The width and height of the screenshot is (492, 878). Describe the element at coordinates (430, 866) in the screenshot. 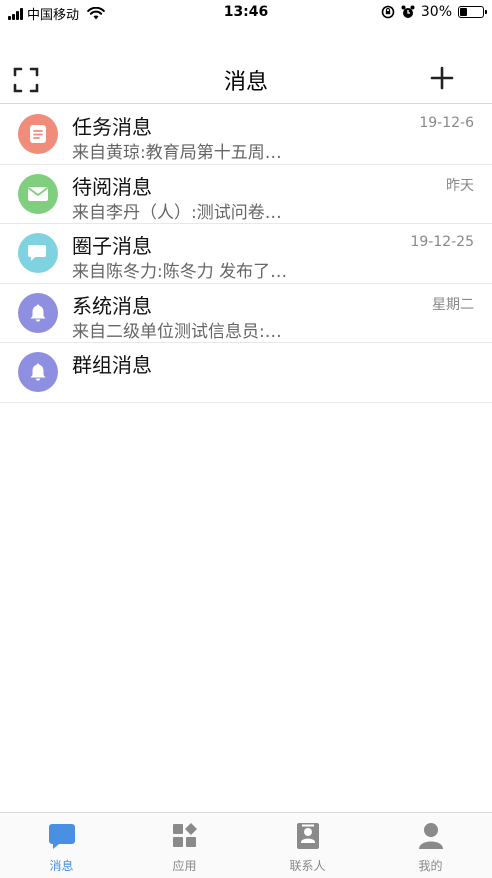

I see `tab-label: 我的` at that location.